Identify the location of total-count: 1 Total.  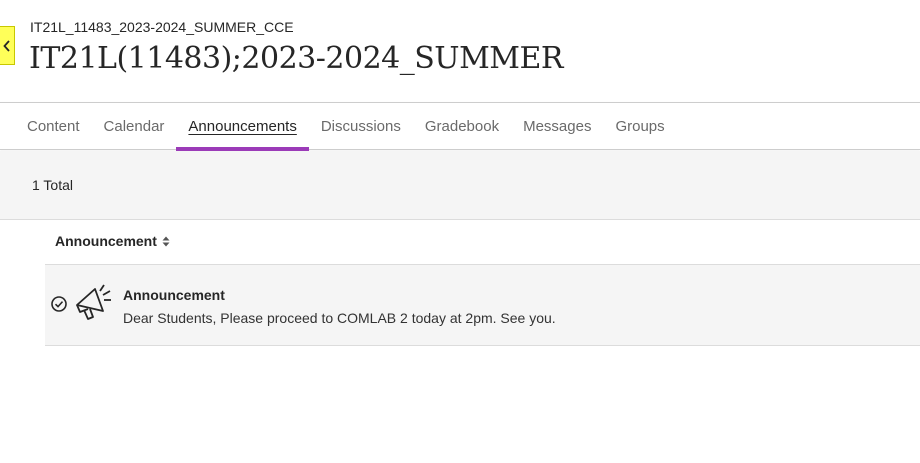
(52, 185).